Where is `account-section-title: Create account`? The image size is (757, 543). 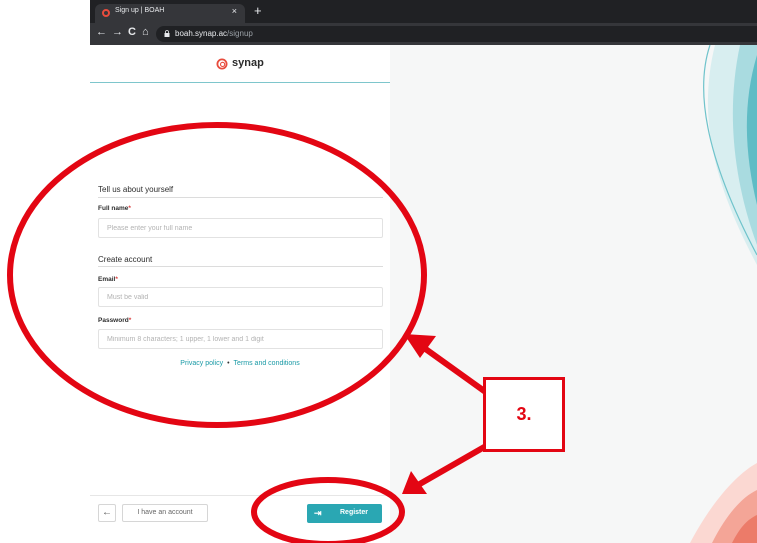
account-section-title: Create account is located at coordinates (125, 259).